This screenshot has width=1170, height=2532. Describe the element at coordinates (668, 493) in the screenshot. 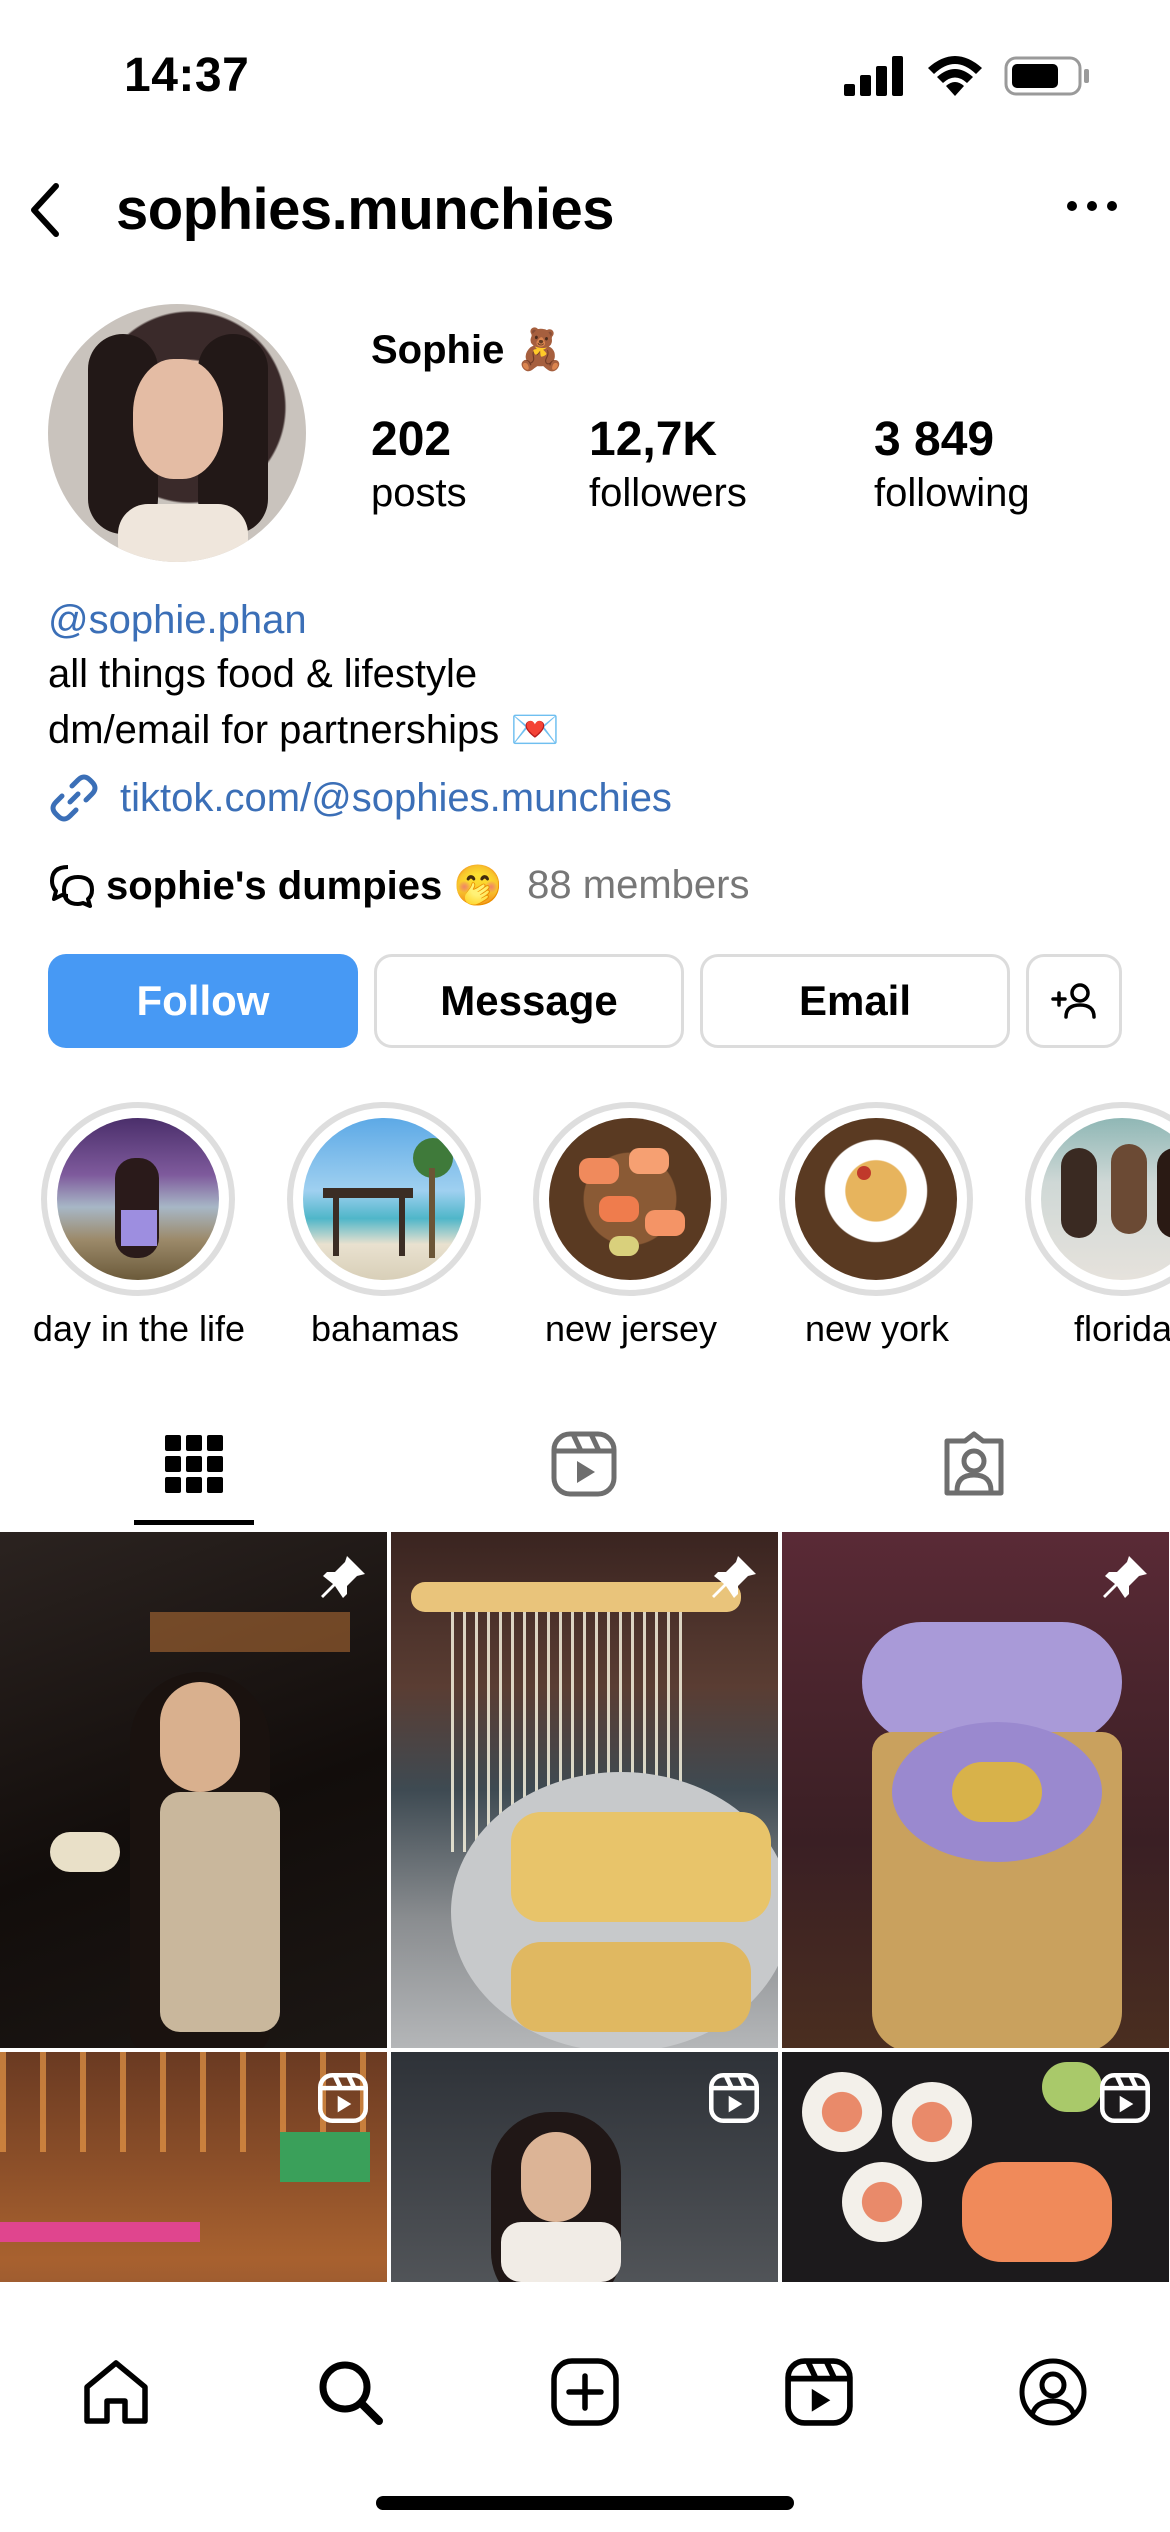

I see `stat-label: followers` at that location.